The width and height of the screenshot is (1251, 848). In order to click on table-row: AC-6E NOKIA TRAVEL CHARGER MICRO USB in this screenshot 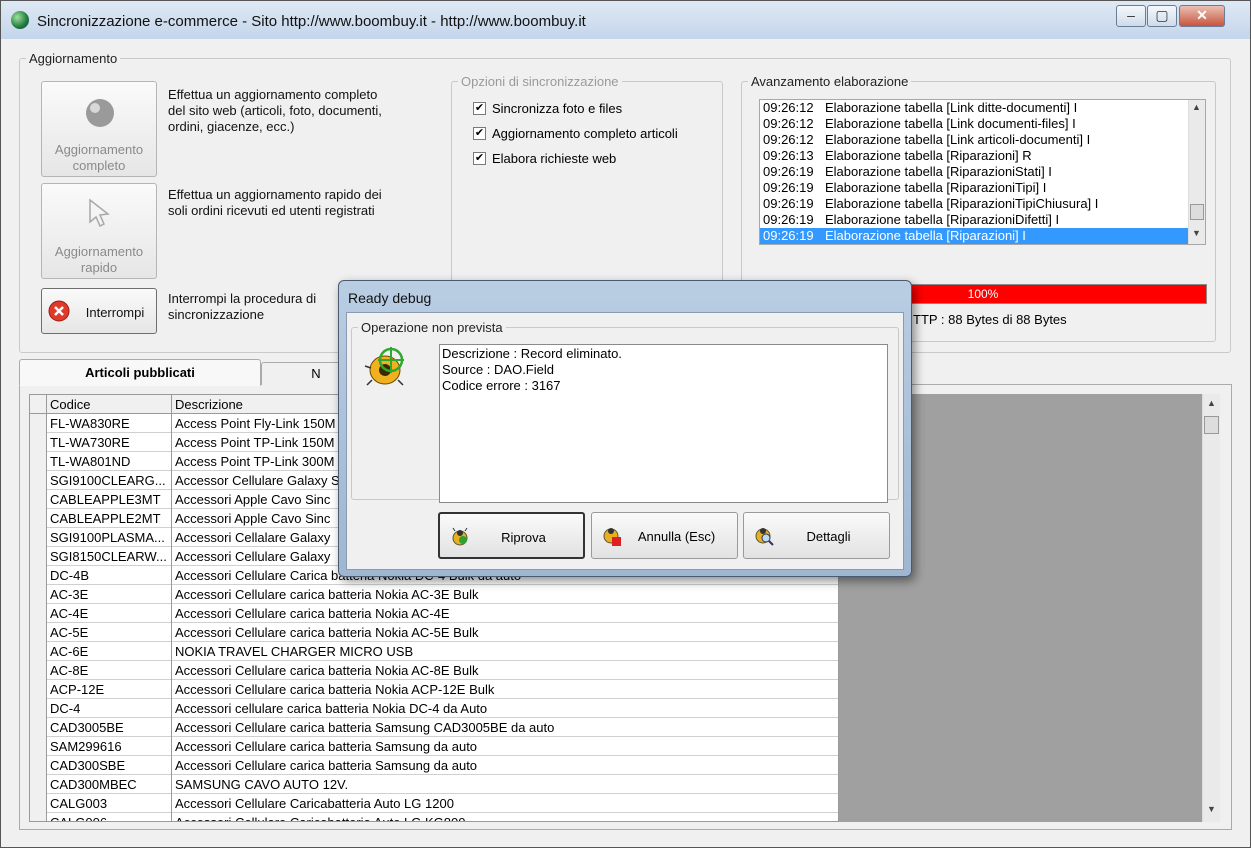, I will do `click(434, 651)`.